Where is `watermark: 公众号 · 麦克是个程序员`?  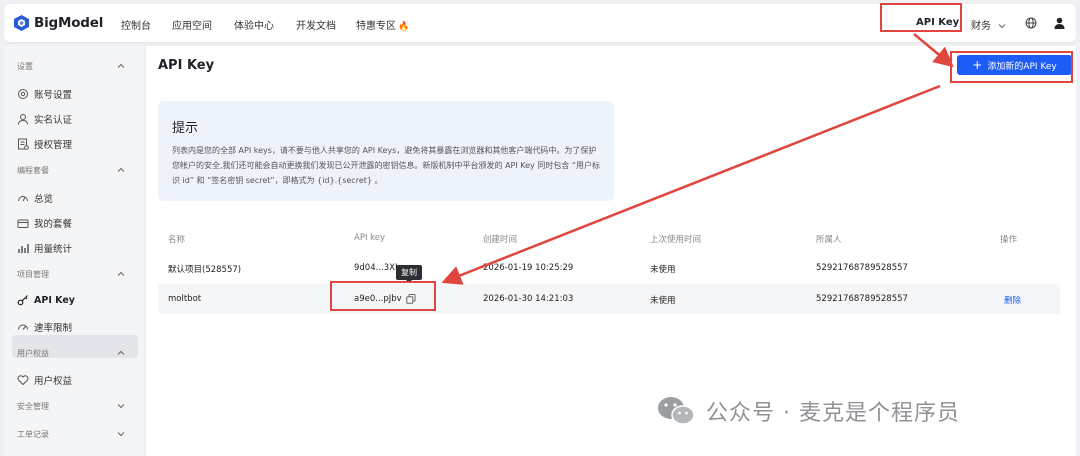 watermark: 公众号 · 麦克是个程序员 is located at coordinates (808, 411).